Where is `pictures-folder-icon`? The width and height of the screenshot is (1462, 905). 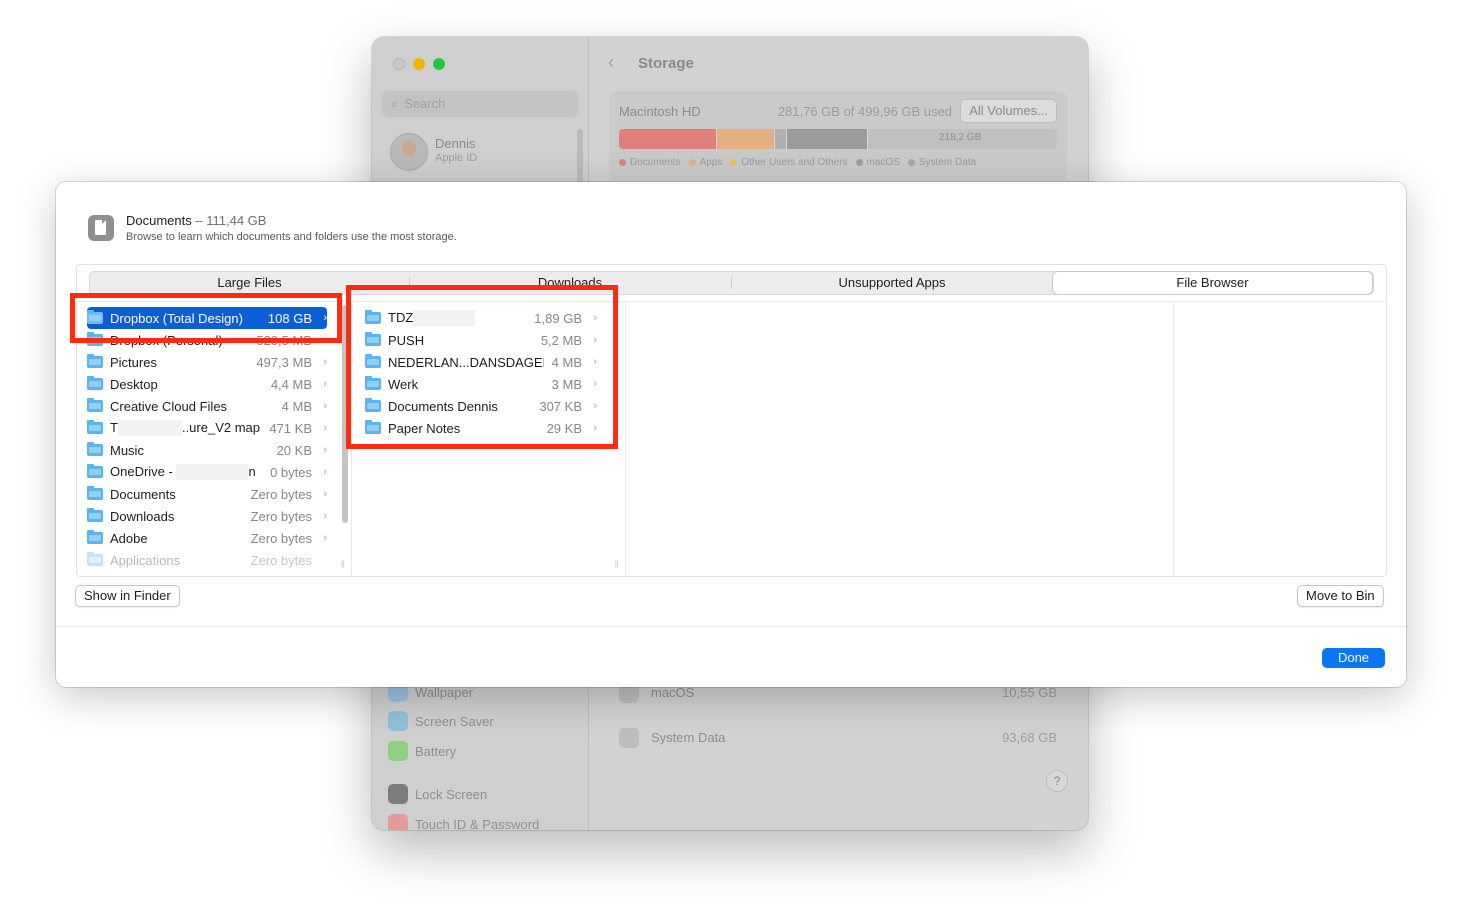
pictures-folder-icon is located at coordinates (95, 361).